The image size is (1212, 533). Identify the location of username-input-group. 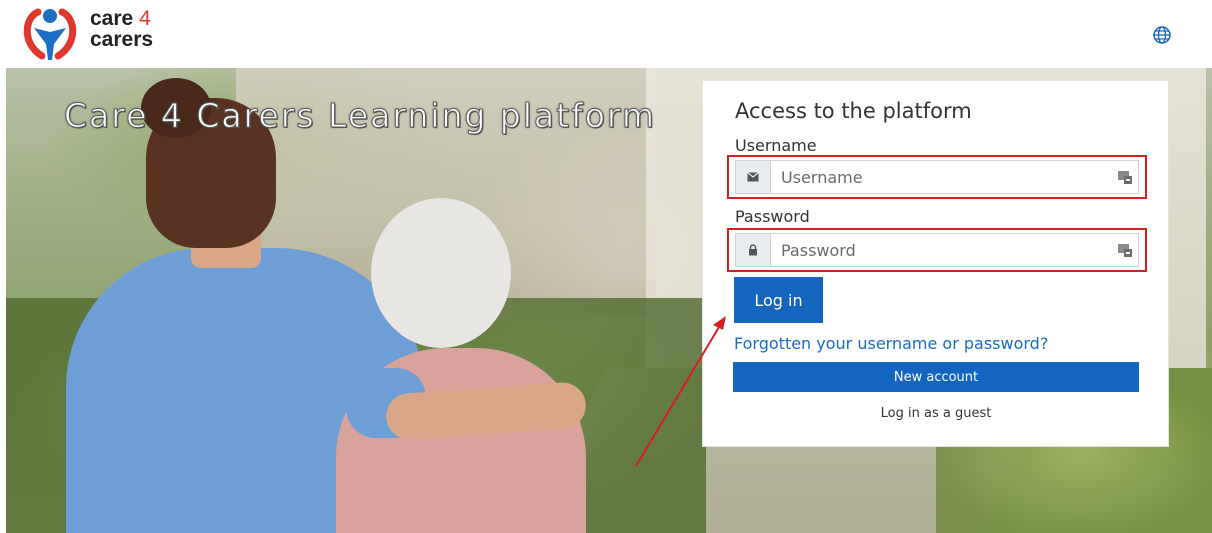
(937, 177).